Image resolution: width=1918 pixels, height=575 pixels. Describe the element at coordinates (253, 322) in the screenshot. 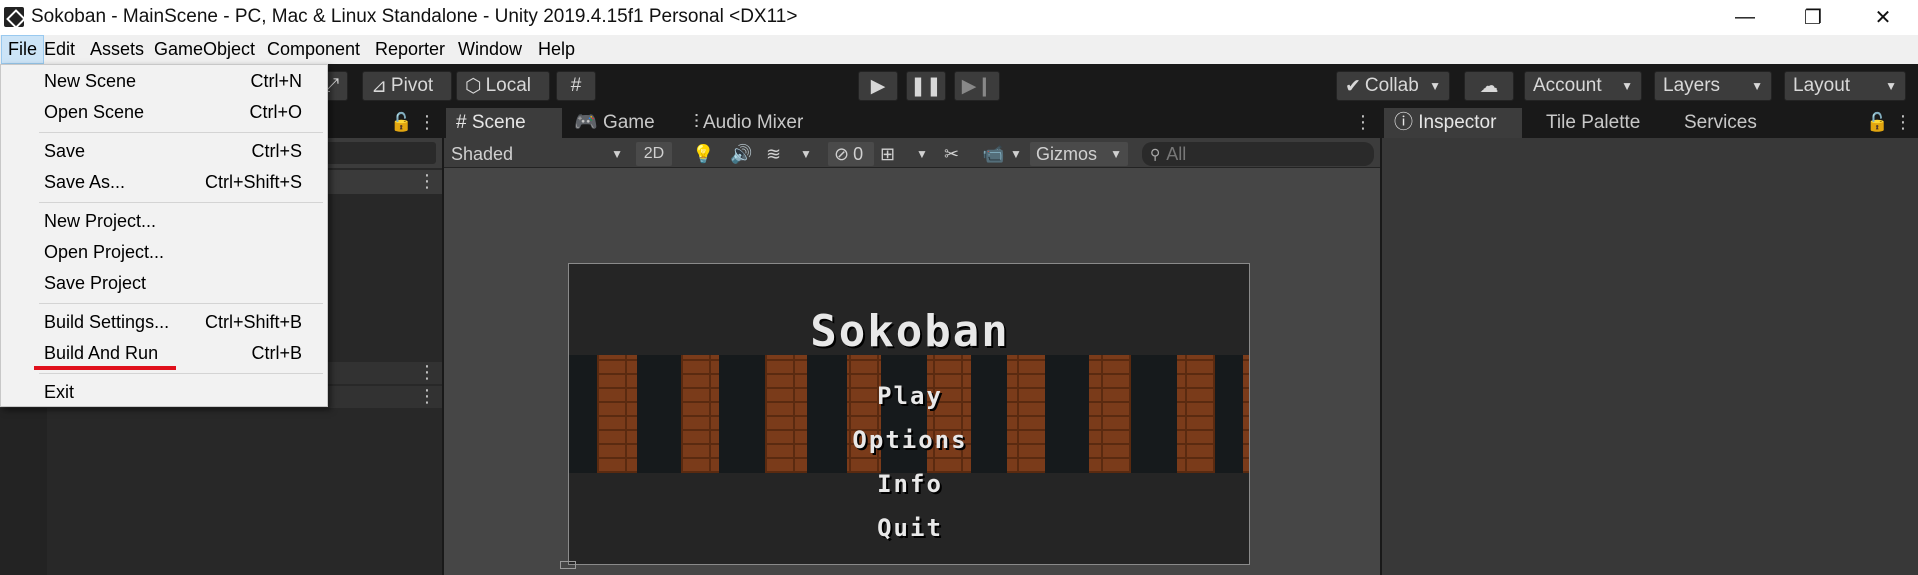

I see `menu-item-shortcut: Ctrl+Shift+B` at that location.